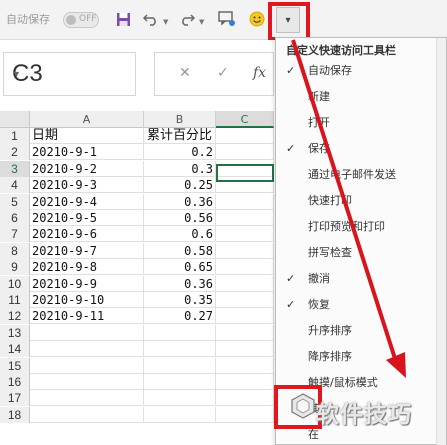 The image size is (447, 445). What do you see at coordinates (87, 250) in the screenshot?
I see `cell-a: 20210-9-7` at bounding box center [87, 250].